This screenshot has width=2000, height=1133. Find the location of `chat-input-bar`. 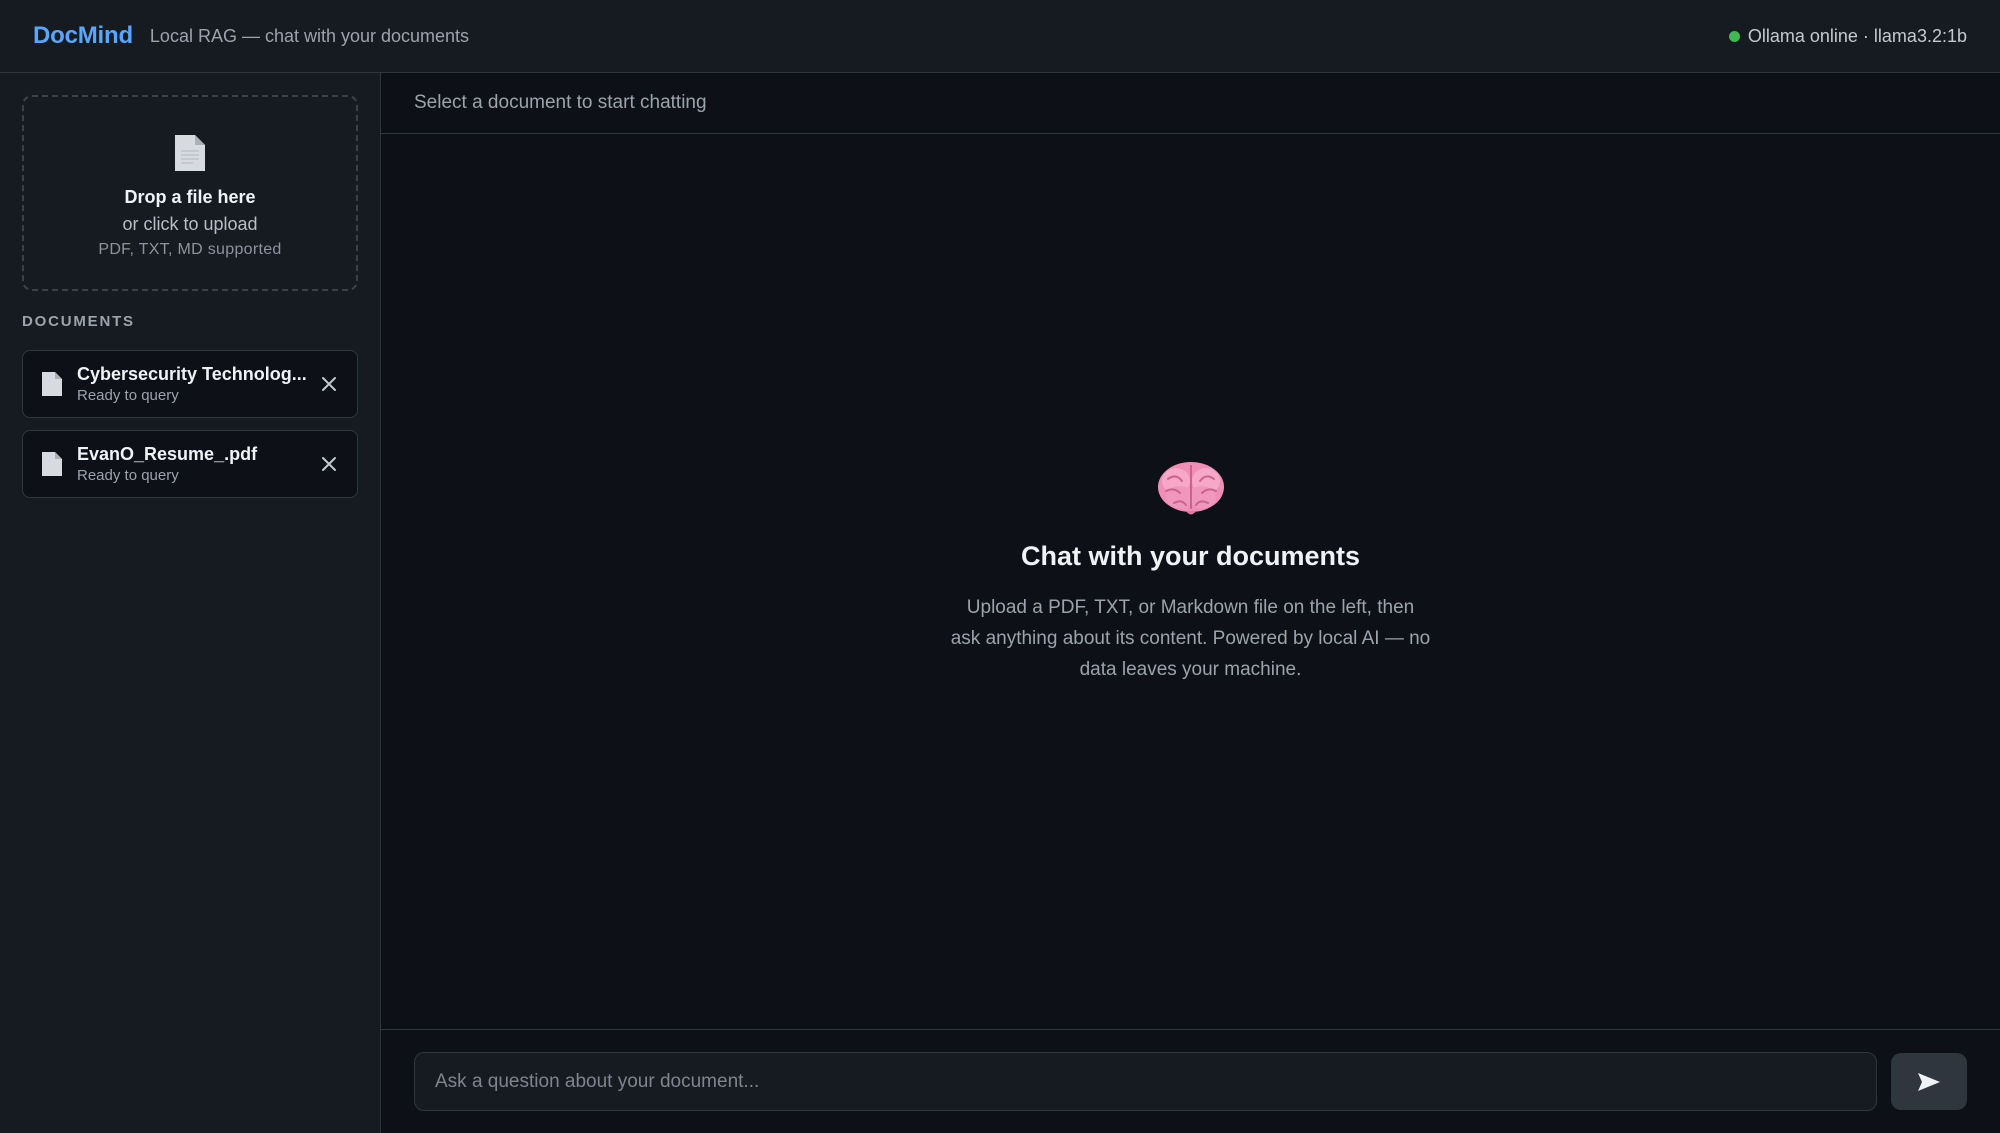

chat-input-bar is located at coordinates (1190, 1081).